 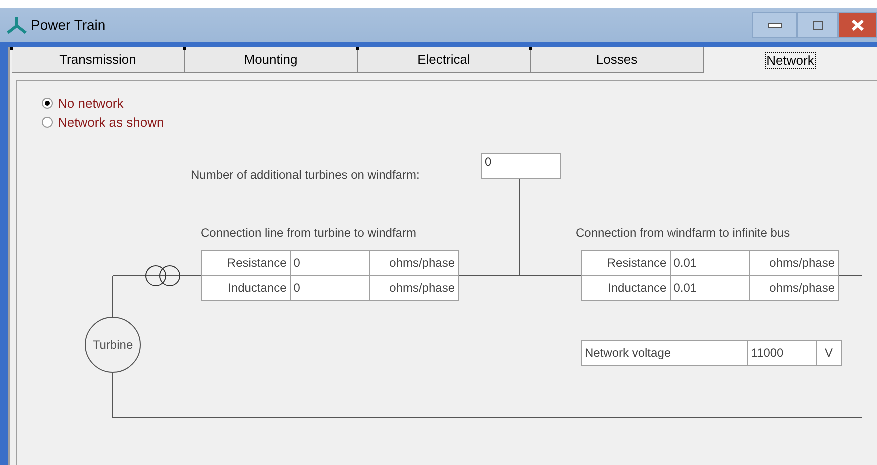 I want to click on minimize-button, so click(x=774, y=25).